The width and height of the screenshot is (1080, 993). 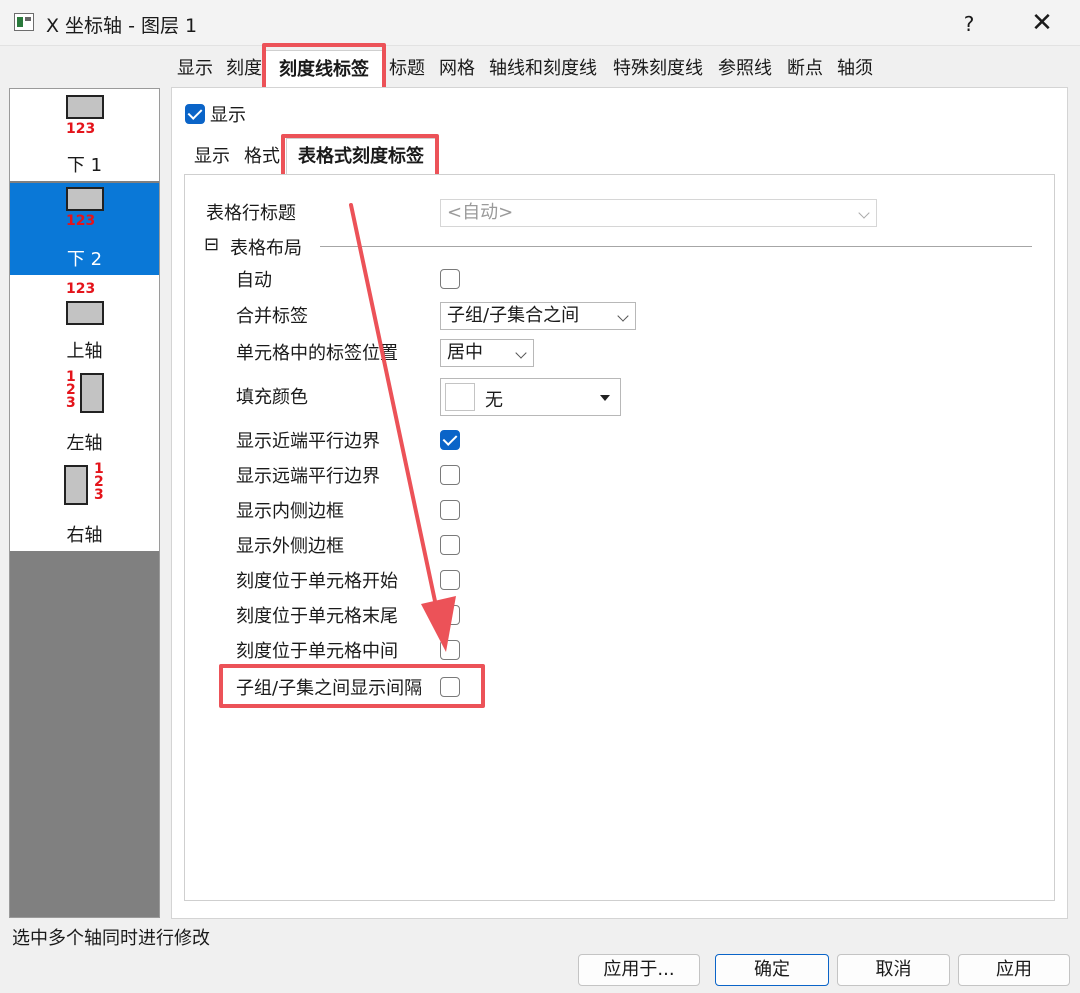 What do you see at coordinates (111, 938) in the screenshot?
I see `status-text: 选中多个轴同时进行修改` at bounding box center [111, 938].